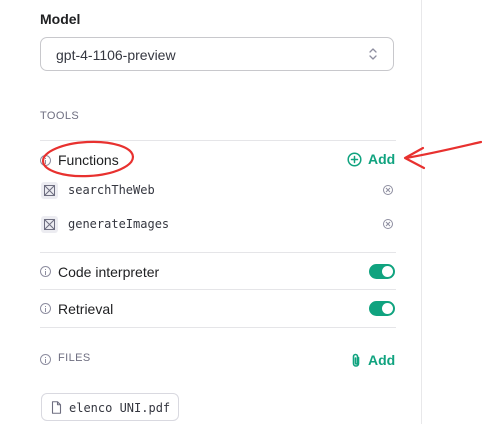 This screenshot has height=424, width=482. What do you see at coordinates (382, 308) in the screenshot?
I see `retrieval-toggle` at bounding box center [382, 308].